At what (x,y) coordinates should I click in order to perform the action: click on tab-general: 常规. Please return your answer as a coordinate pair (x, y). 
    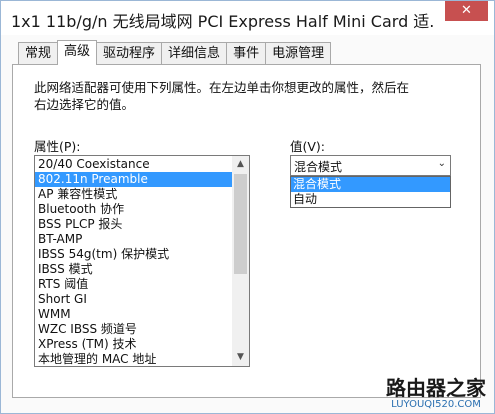
    Looking at the image, I should click on (38, 53).